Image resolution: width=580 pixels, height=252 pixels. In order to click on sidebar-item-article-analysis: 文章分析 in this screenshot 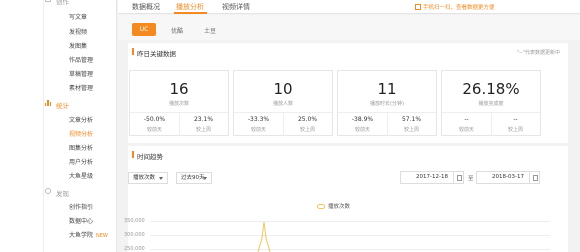, I will do `click(81, 119)`.